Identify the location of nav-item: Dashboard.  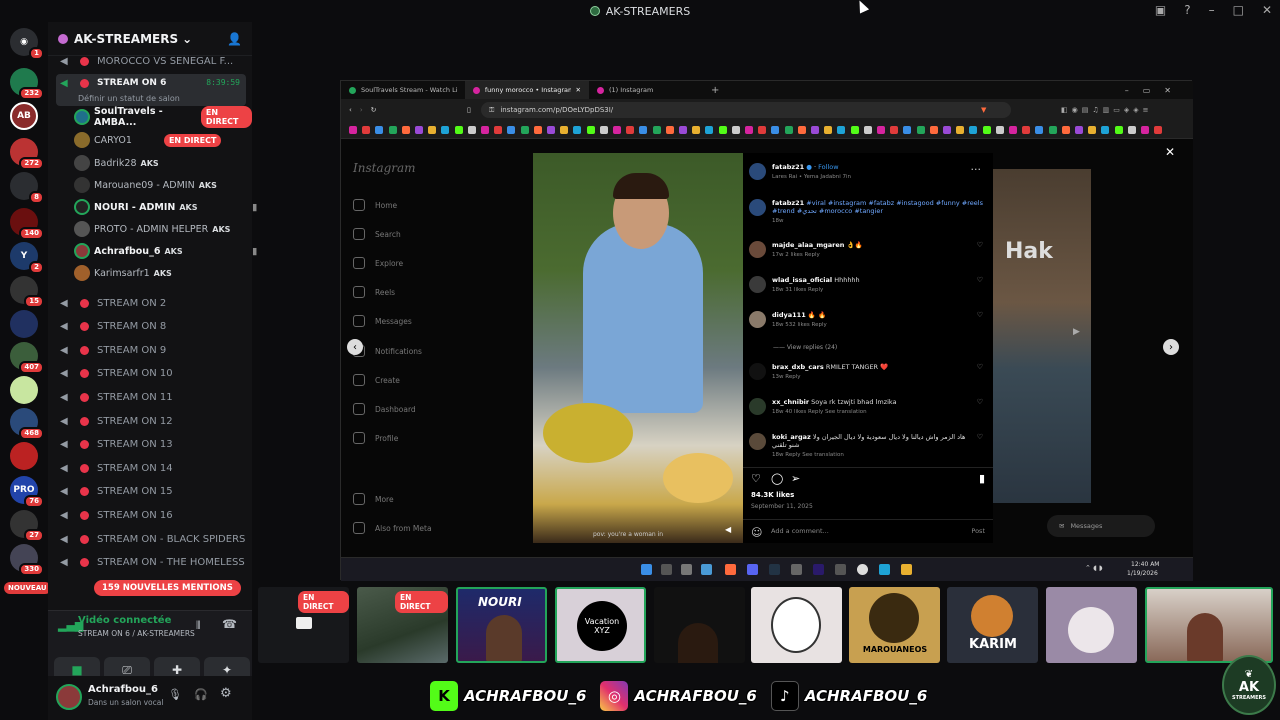
(384, 409).